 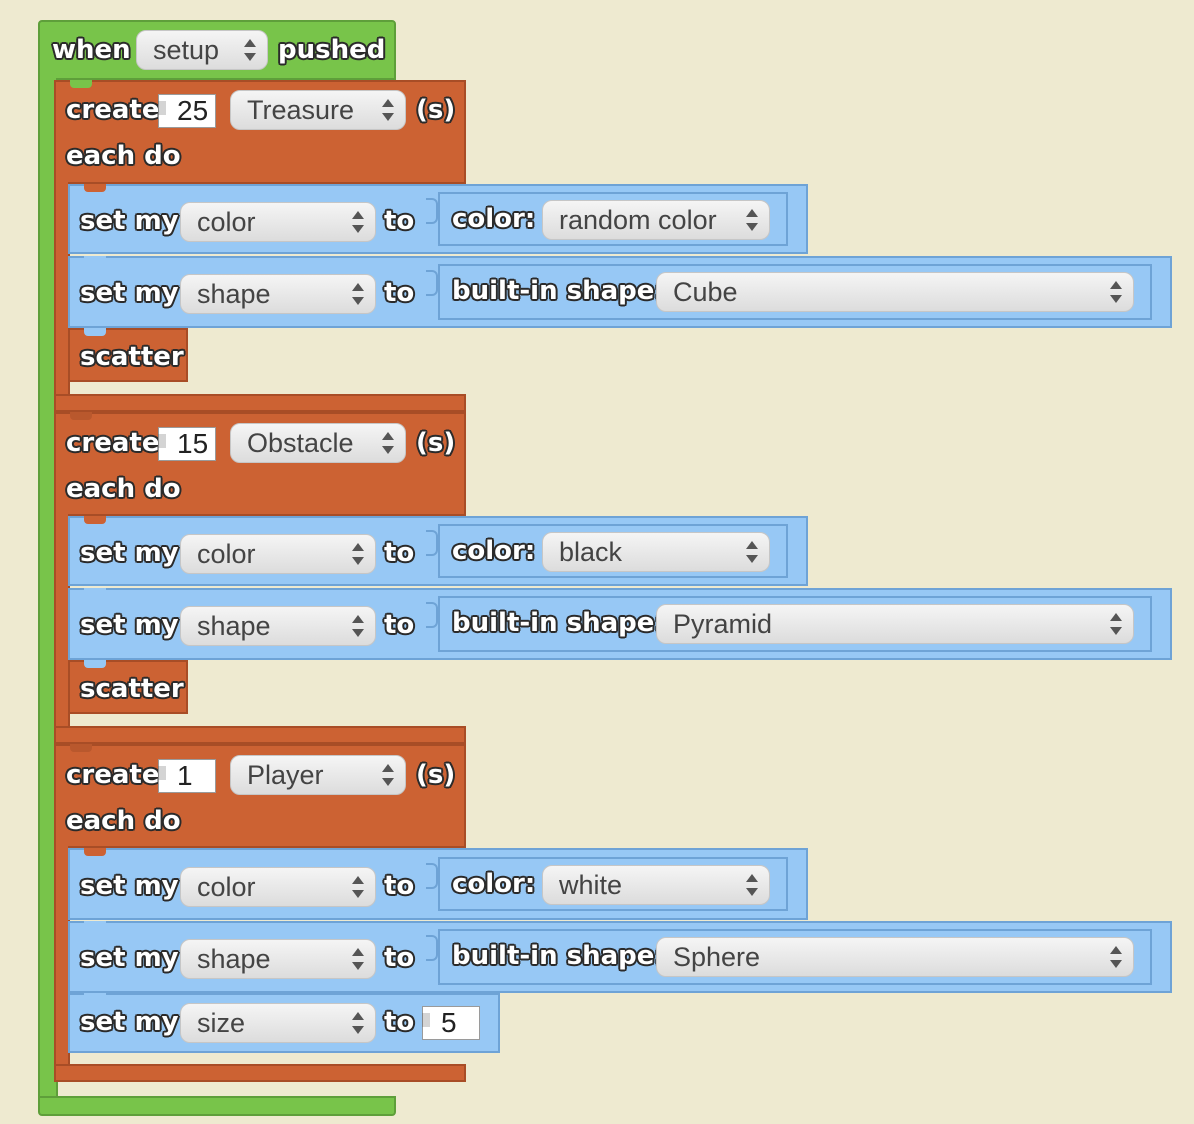 I want to click on property-select-value: size, so click(x=221, y=1023).